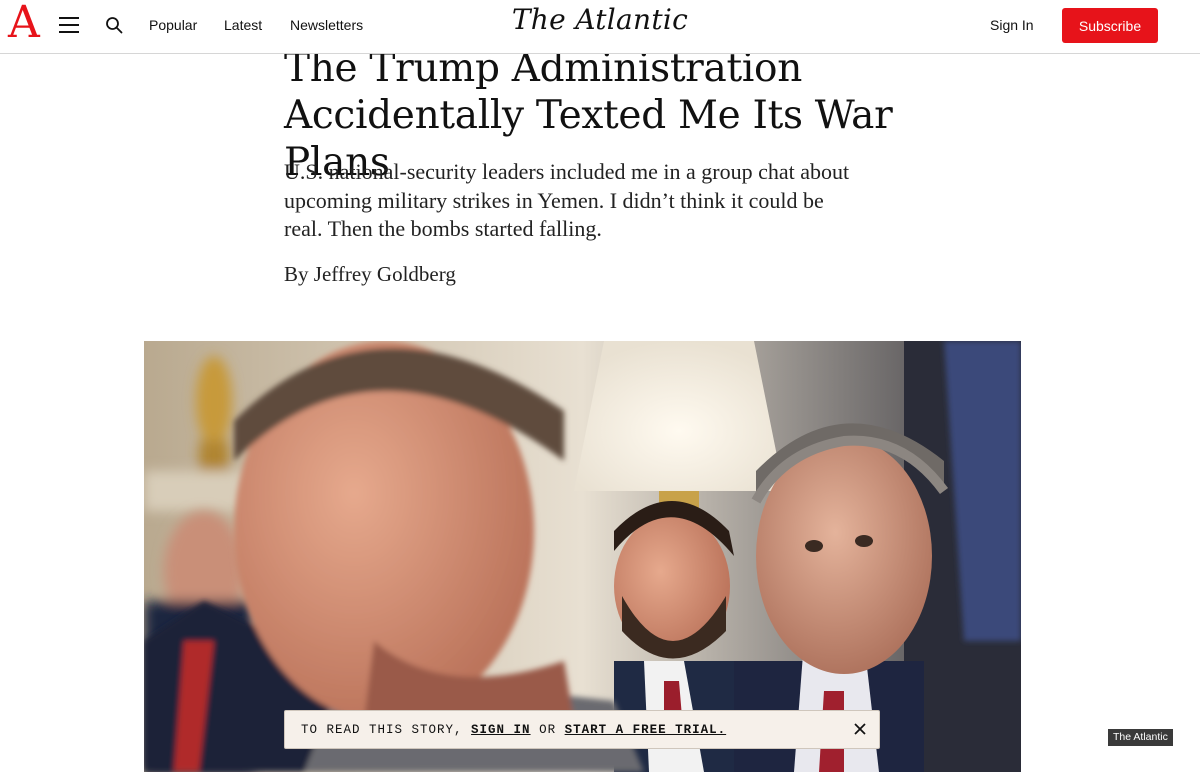 The image size is (1200, 772). I want to click on byline-prefix: By, so click(296, 274).